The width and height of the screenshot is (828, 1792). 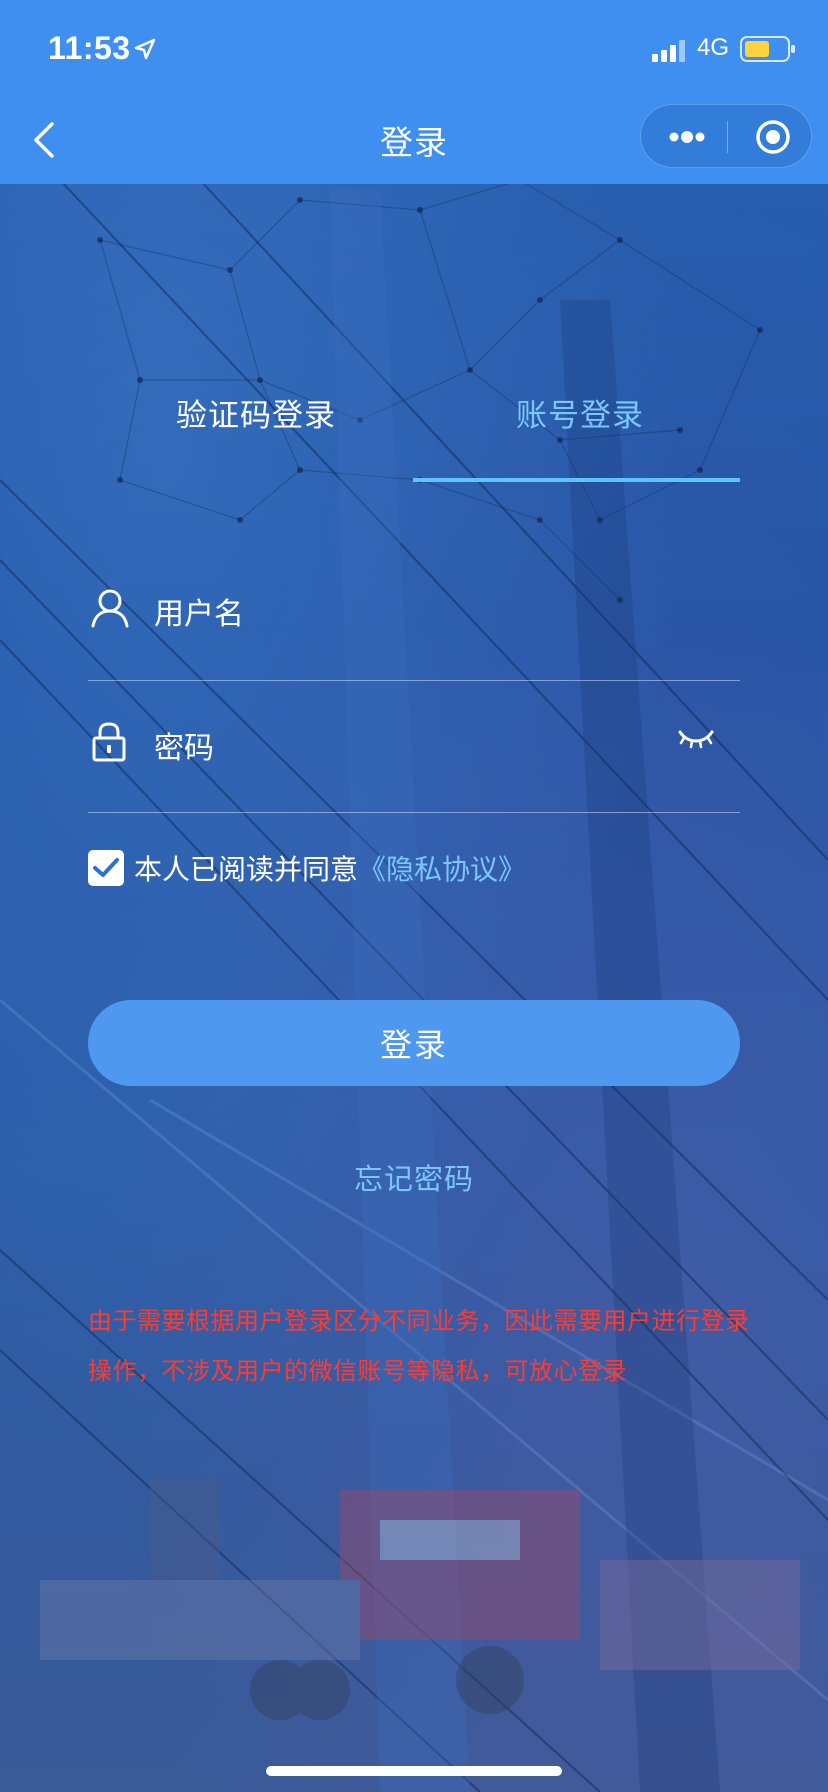 What do you see at coordinates (696, 740) in the screenshot?
I see `eye-closed-icon` at bounding box center [696, 740].